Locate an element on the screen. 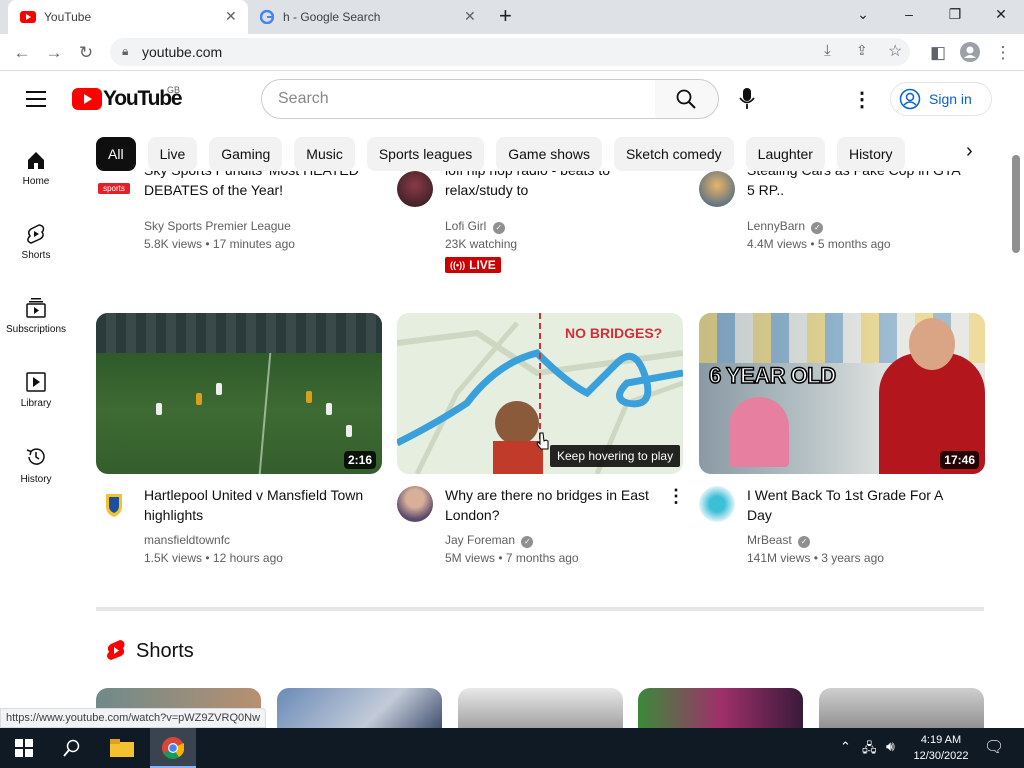 The image size is (1024, 768). tab-google-search: h - Google Search ✕ is located at coordinates (368, 17).